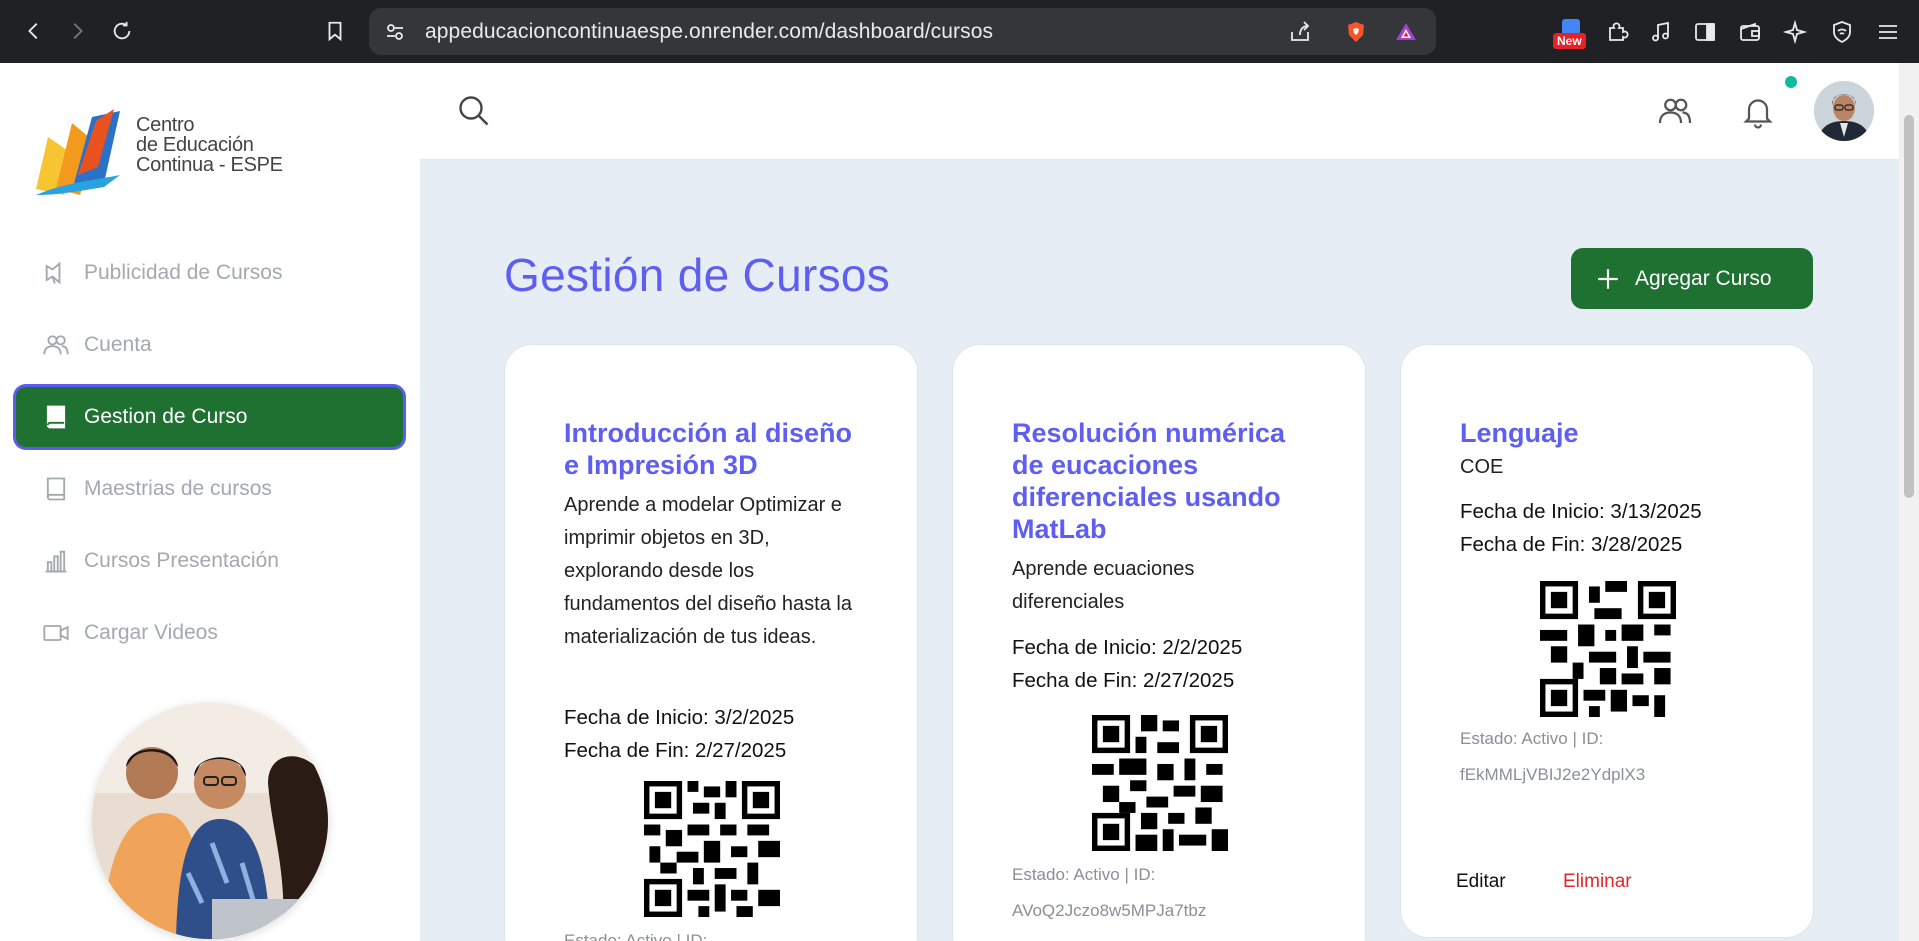 The height and width of the screenshot is (941, 1919). I want to click on sidebar-item-cargar-videos: Cargar Videos, so click(209, 633).